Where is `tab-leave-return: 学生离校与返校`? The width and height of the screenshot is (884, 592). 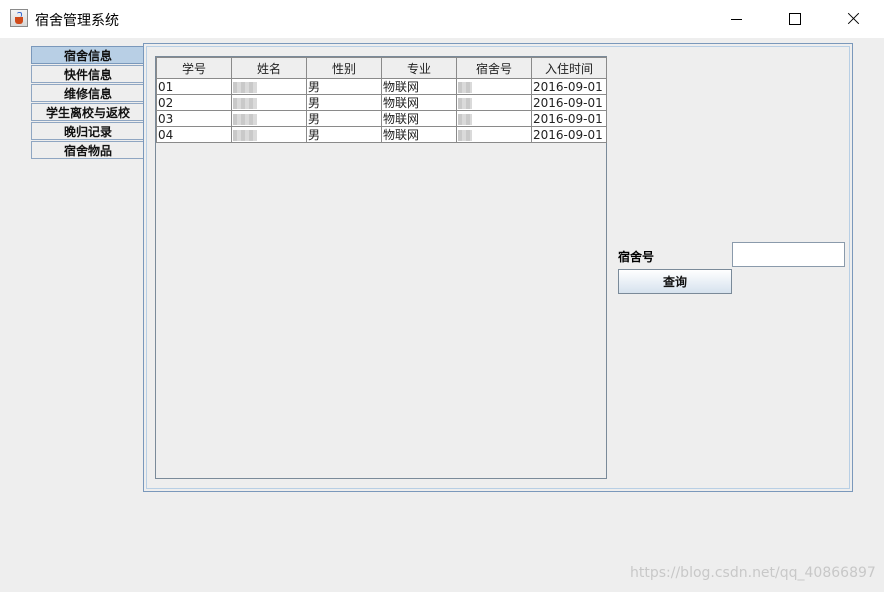 tab-leave-return: 学生离校与返校 is located at coordinates (87, 112).